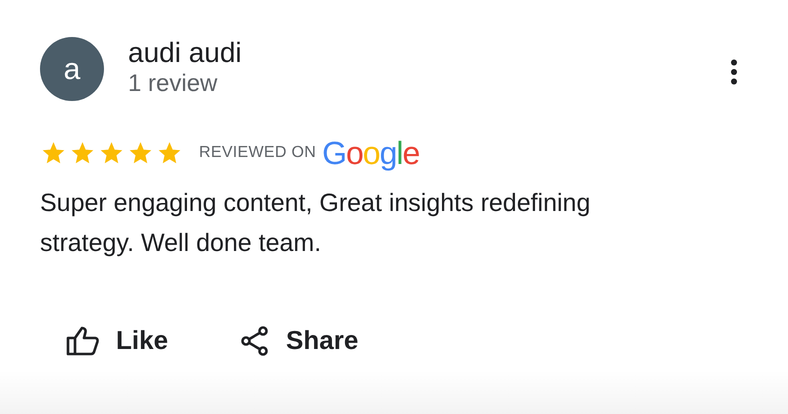 The height and width of the screenshot is (414, 788). I want to click on more-options-icon, so click(734, 72).